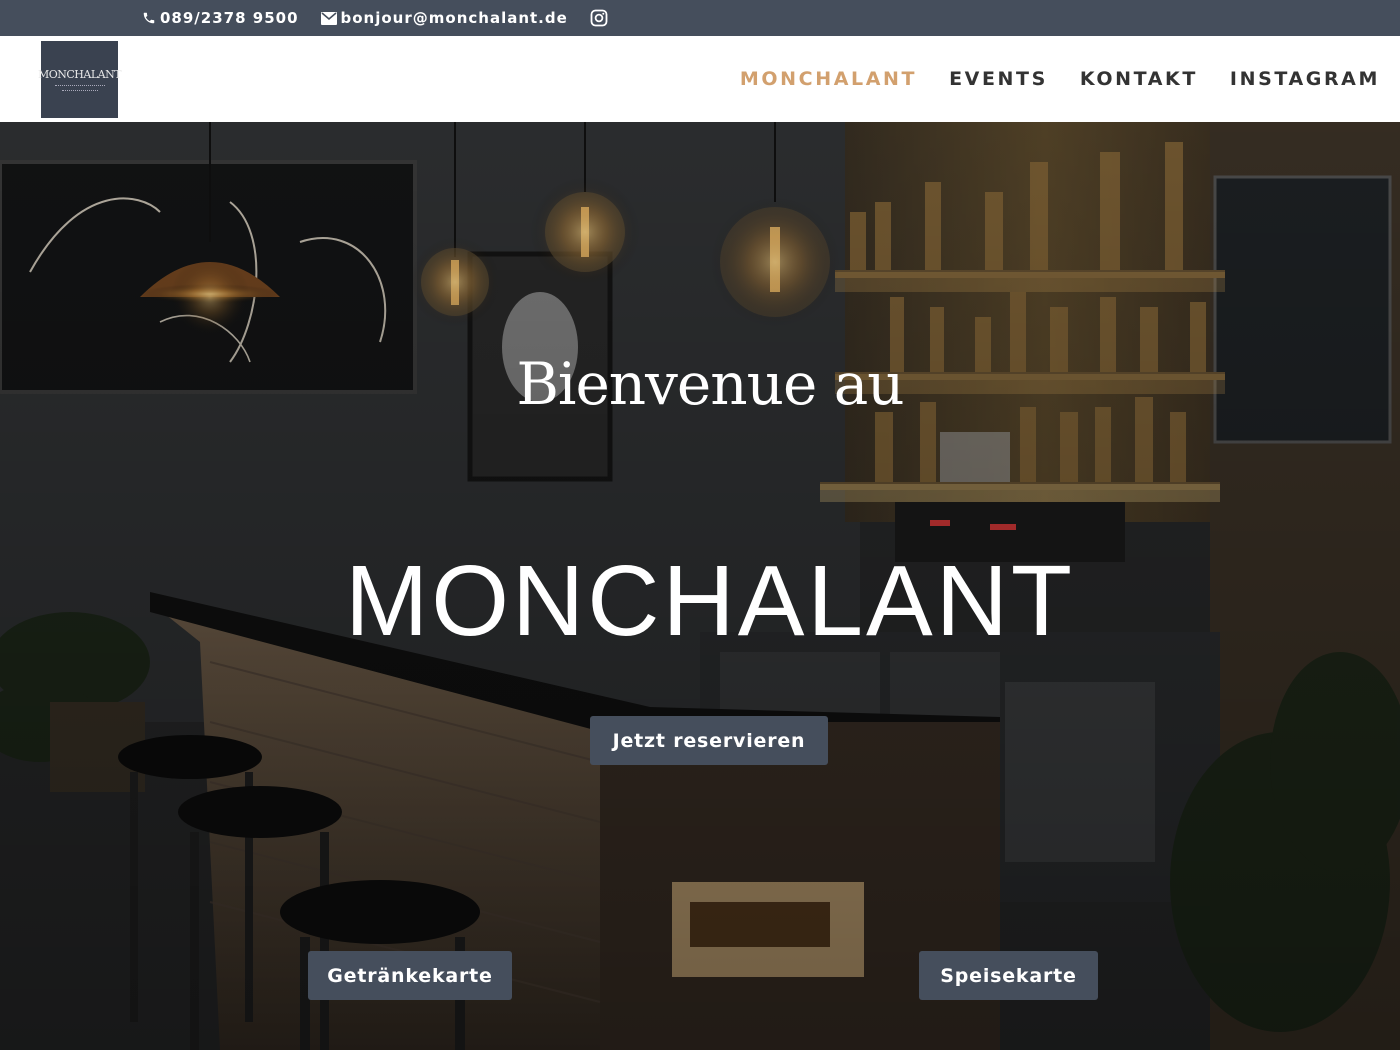  I want to click on main-nav: MONCHALANT EVENTS KONTAKT INSTAGRAM, so click(1044, 79).